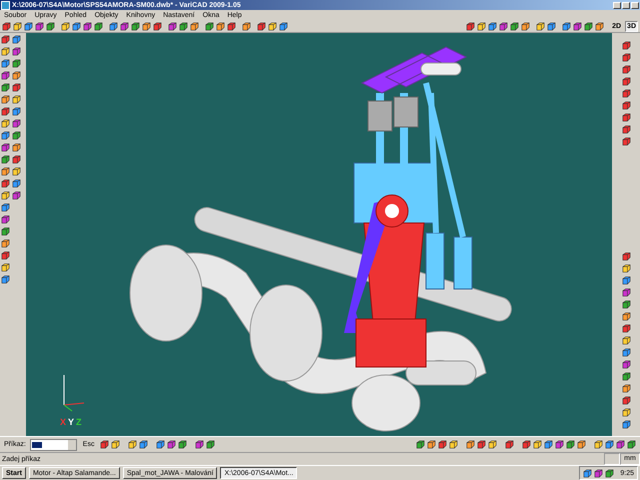 The width and height of the screenshot is (640, 480). What do you see at coordinates (626, 5) in the screenshot?
I see `restore-button` at bounding box center [626, 5].